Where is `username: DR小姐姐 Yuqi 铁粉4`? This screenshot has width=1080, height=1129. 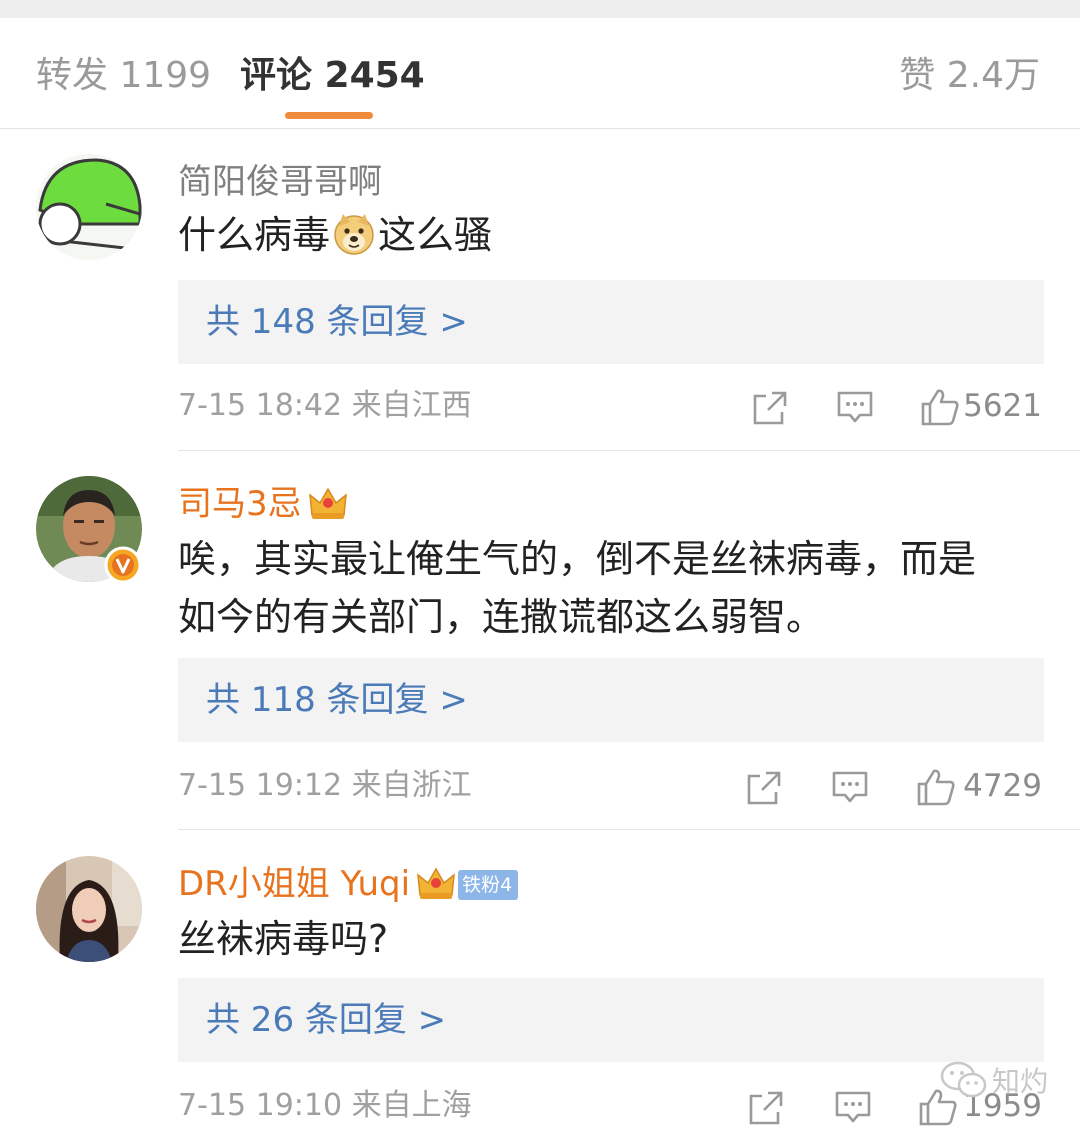
username: DR小姐姐 Yuqi 铁粉4 is located at coordinates (348, 887).